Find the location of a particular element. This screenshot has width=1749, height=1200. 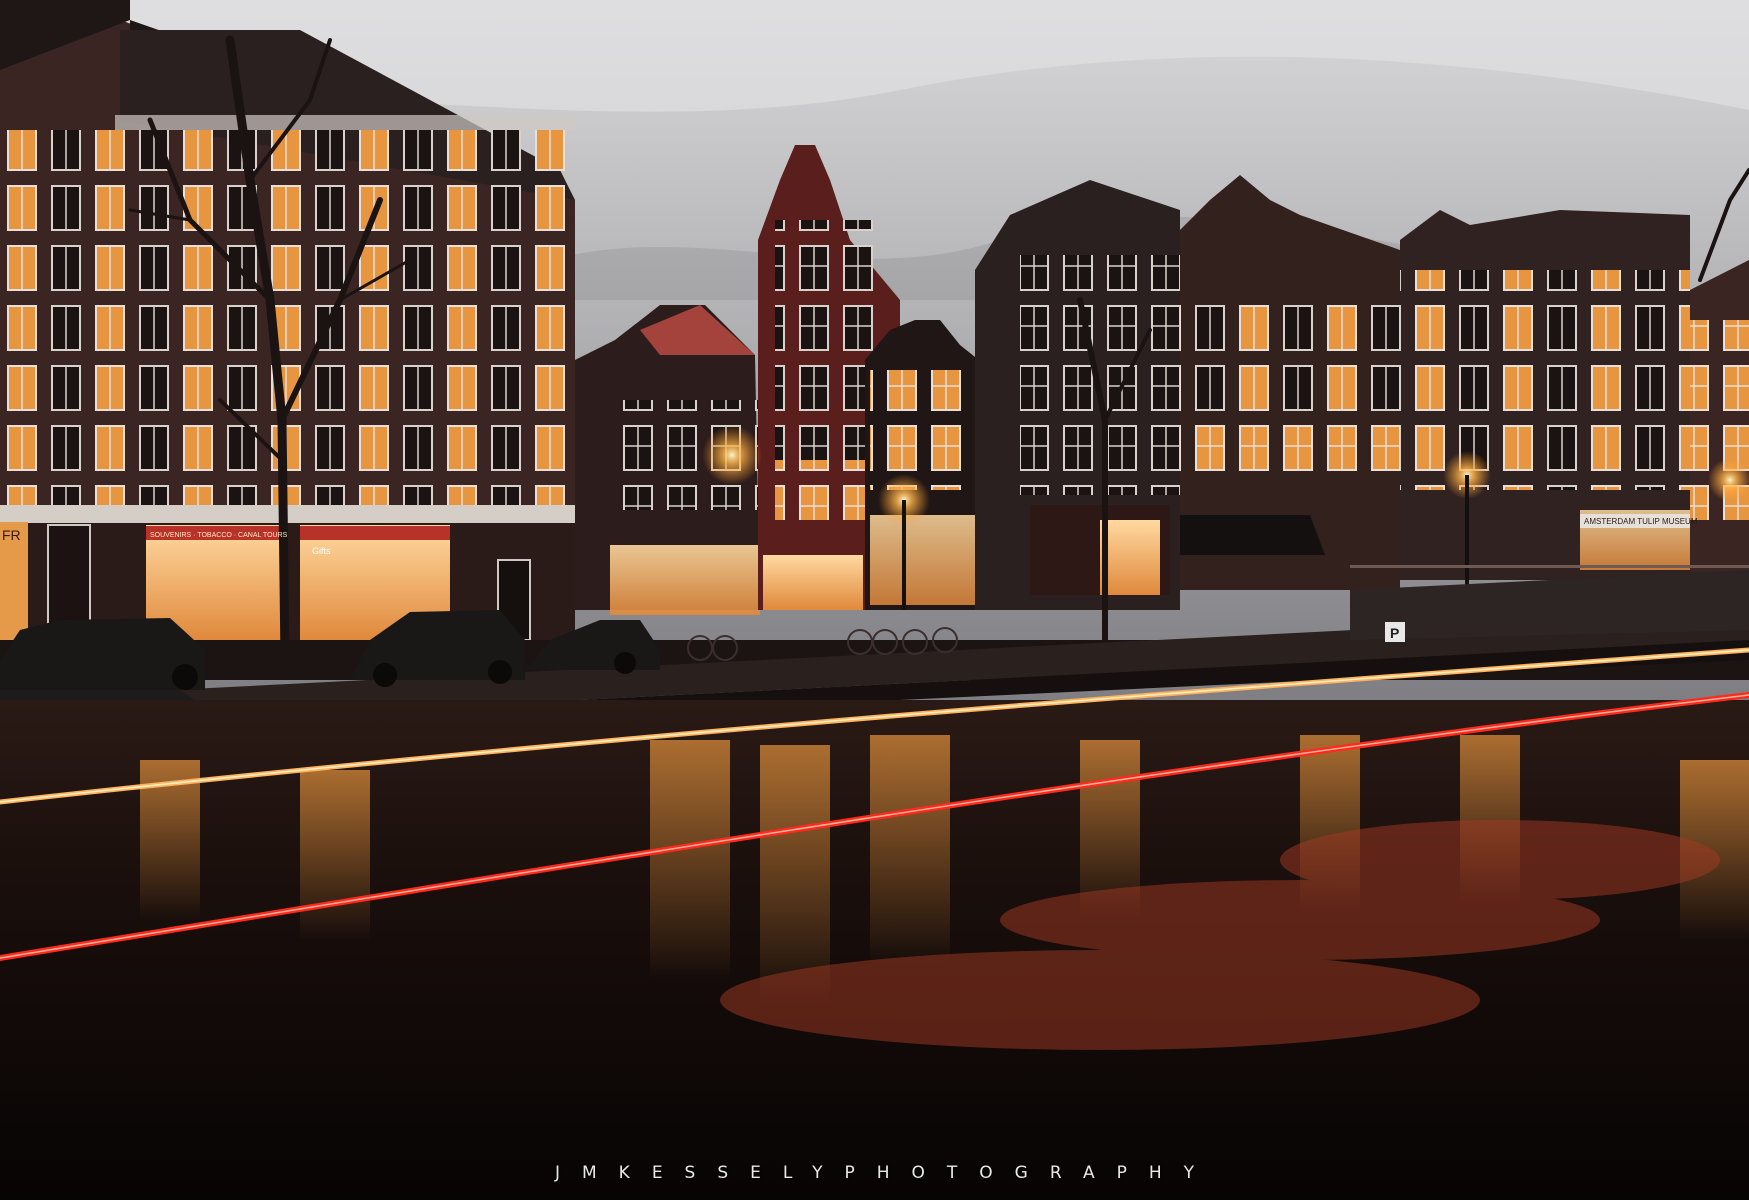

souvenir-banner: SOUVENIRS · TOBACCO · CANAL TOURS is located at coordinates (219, 535).